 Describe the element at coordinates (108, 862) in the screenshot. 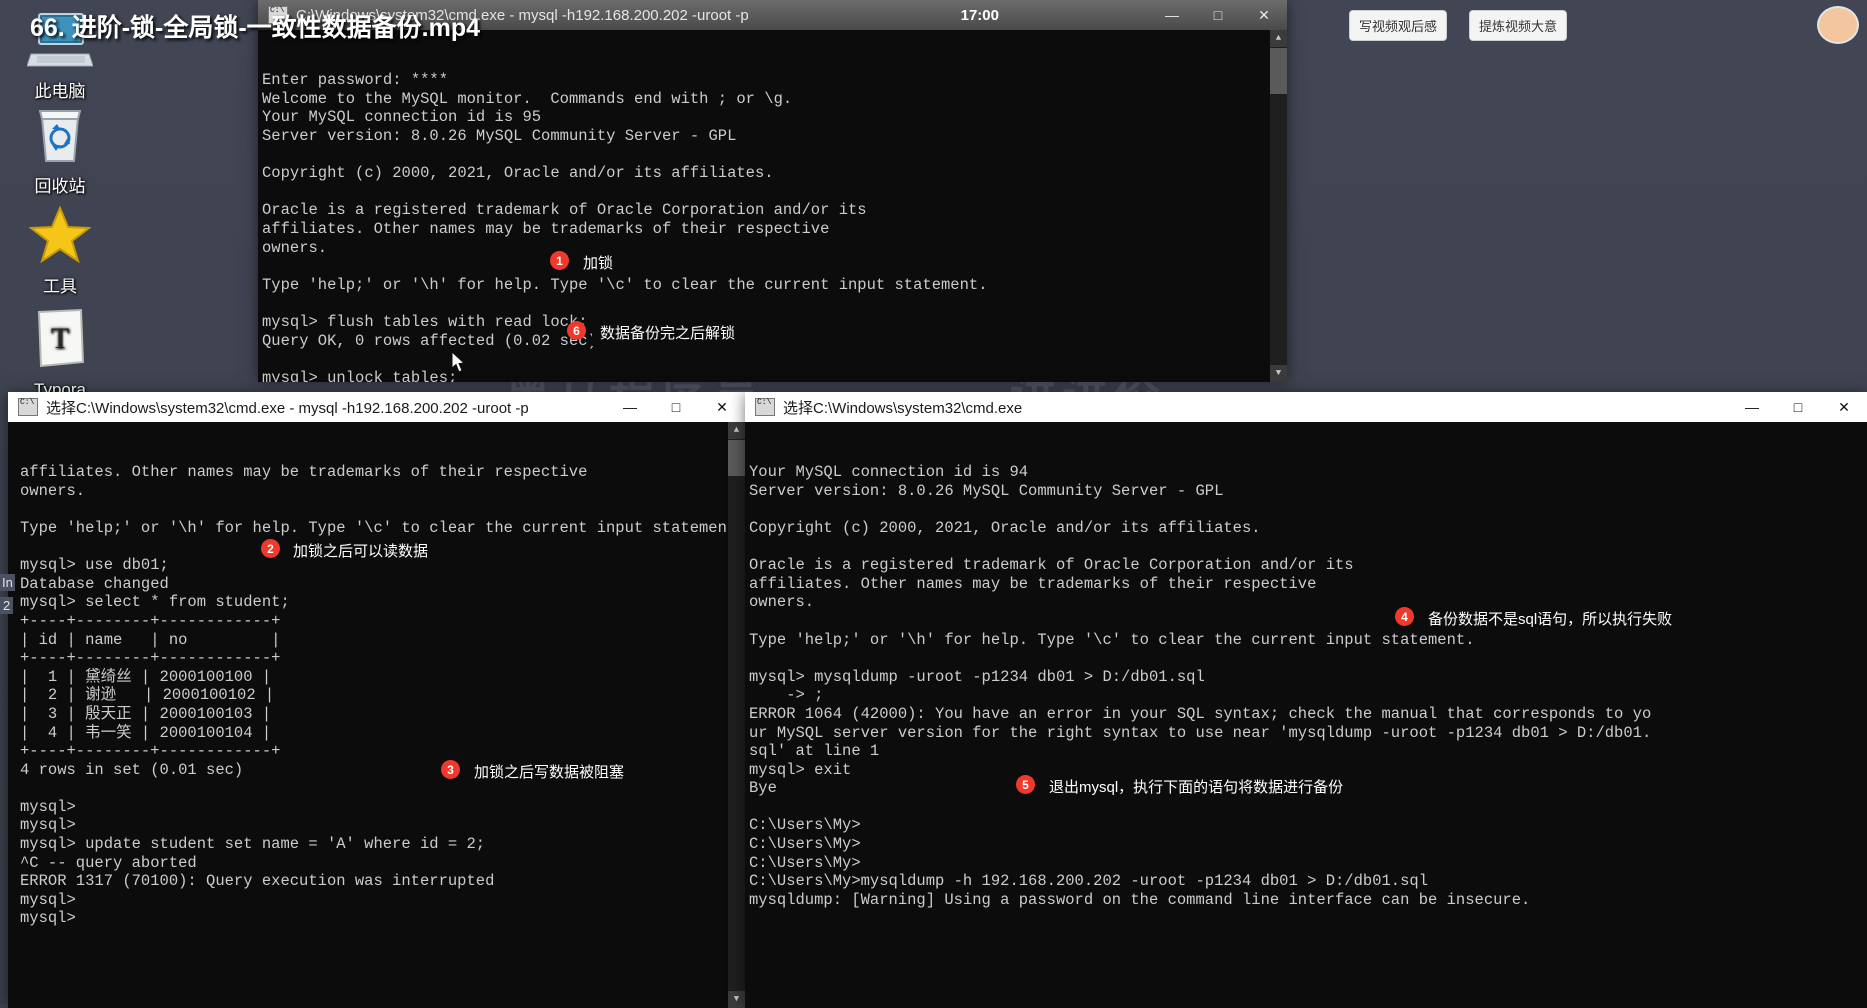

I see `console-line: ^C -- query aborted` at that location.